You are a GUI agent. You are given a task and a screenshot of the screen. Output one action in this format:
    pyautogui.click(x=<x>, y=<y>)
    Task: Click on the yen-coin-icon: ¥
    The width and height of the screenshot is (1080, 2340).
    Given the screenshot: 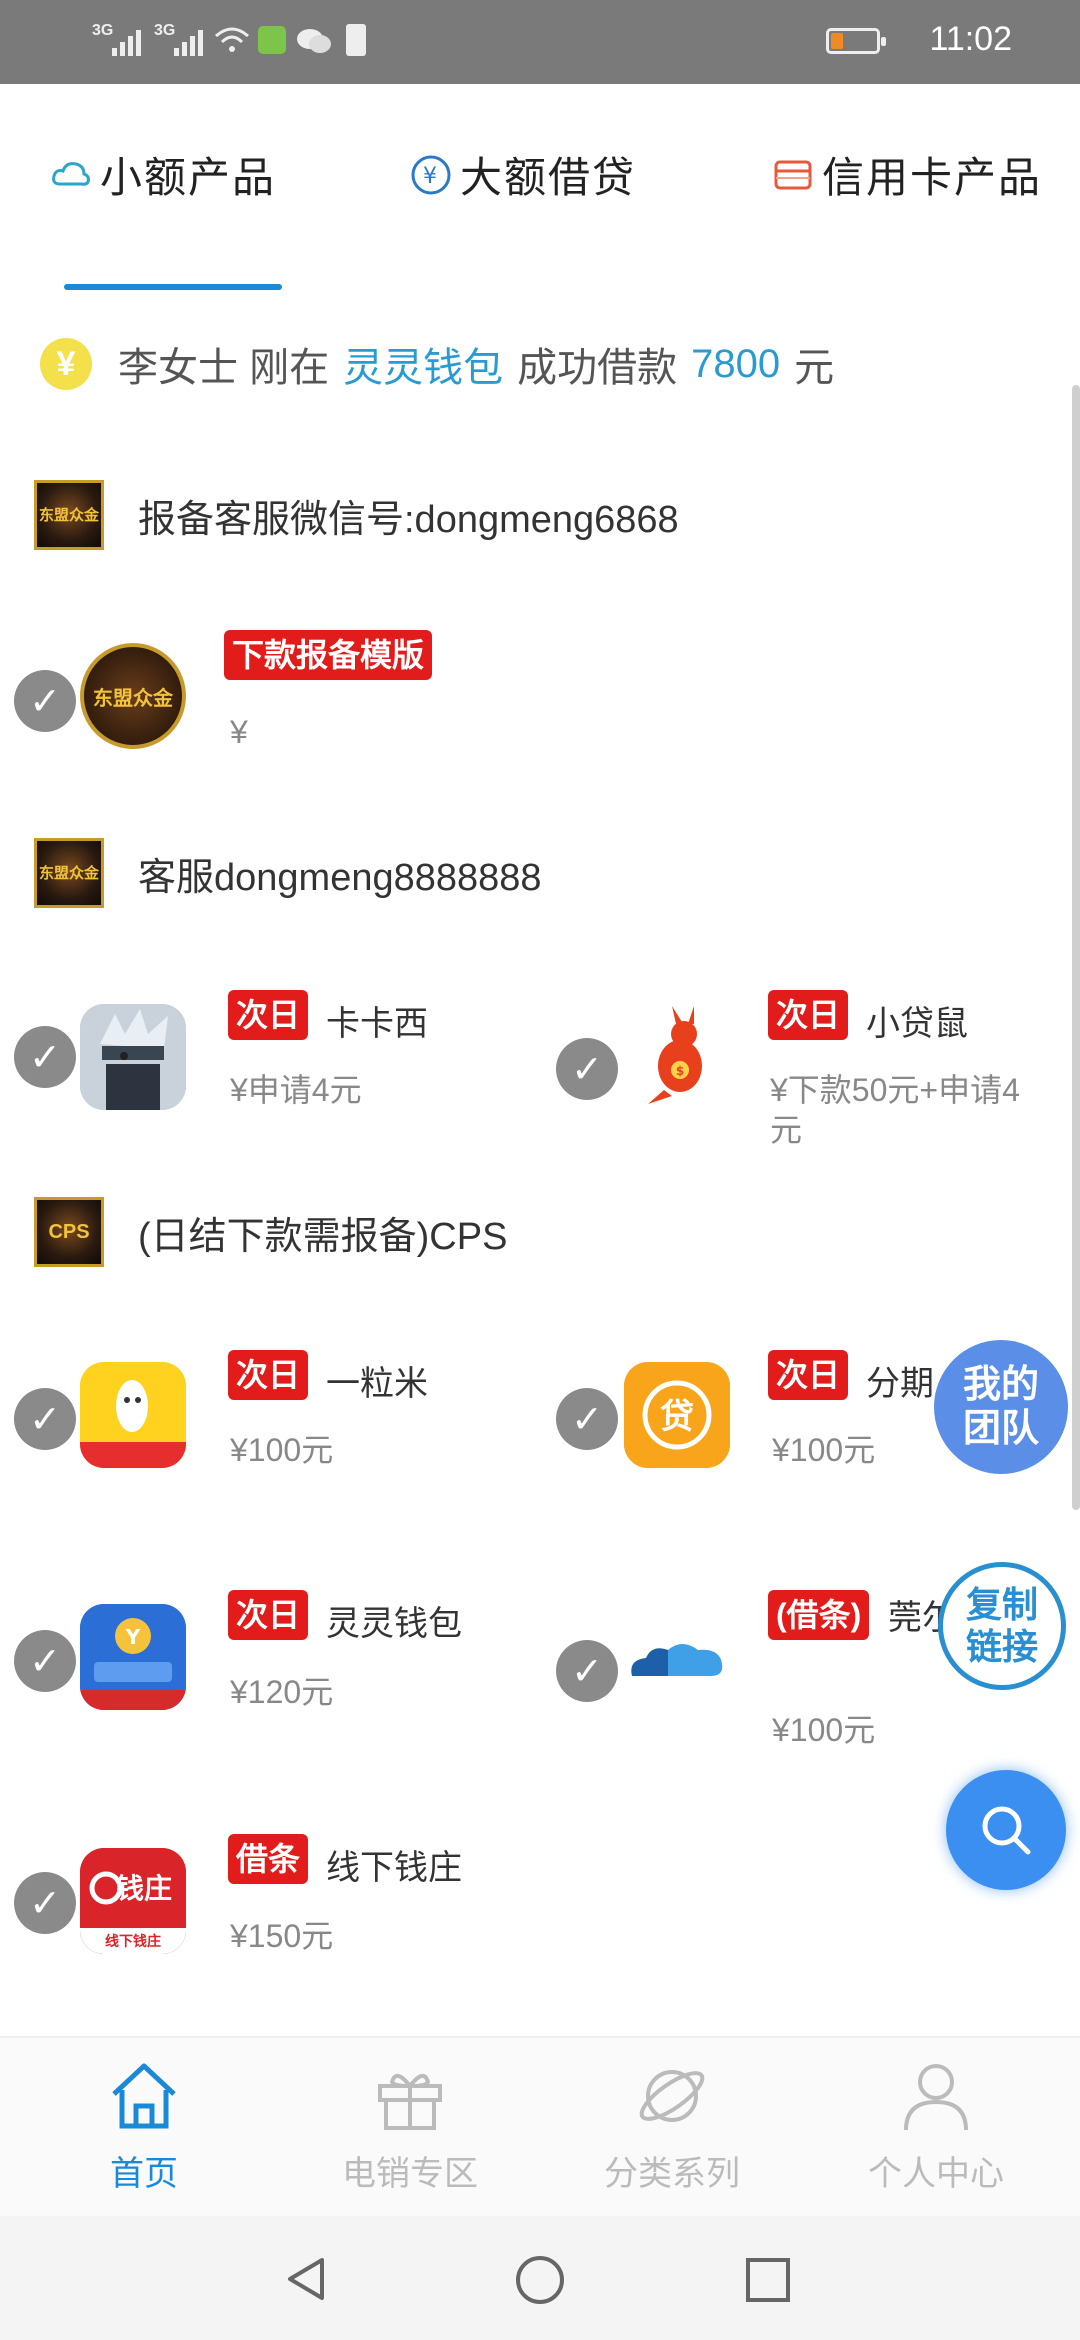 What is the action you would take?
    pyautogui.click(x=431, y=174)
    